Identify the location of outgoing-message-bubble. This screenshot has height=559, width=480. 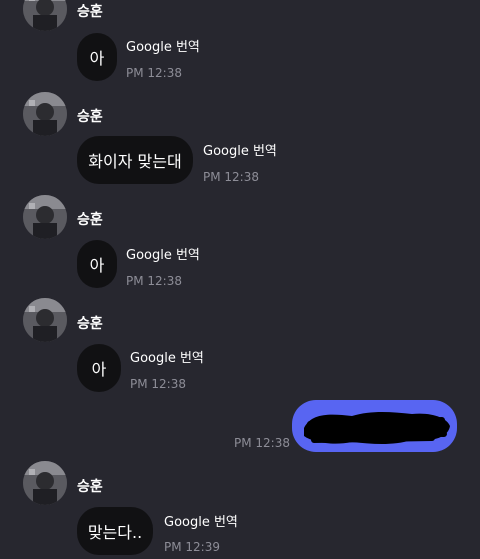
(374, 426).